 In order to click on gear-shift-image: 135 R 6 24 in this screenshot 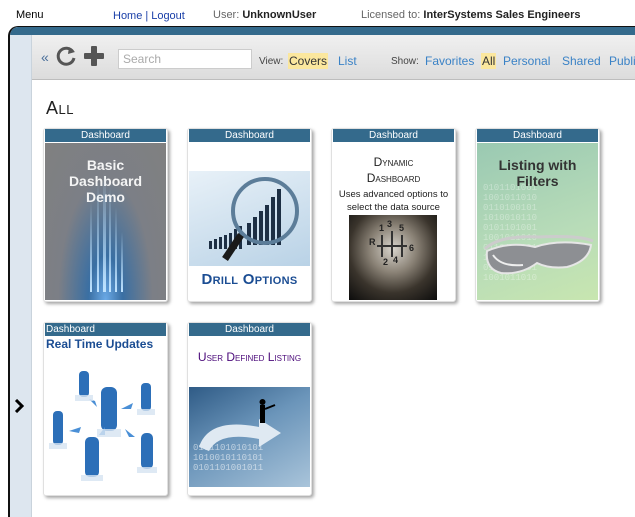, I will do `click(393, 257)`.